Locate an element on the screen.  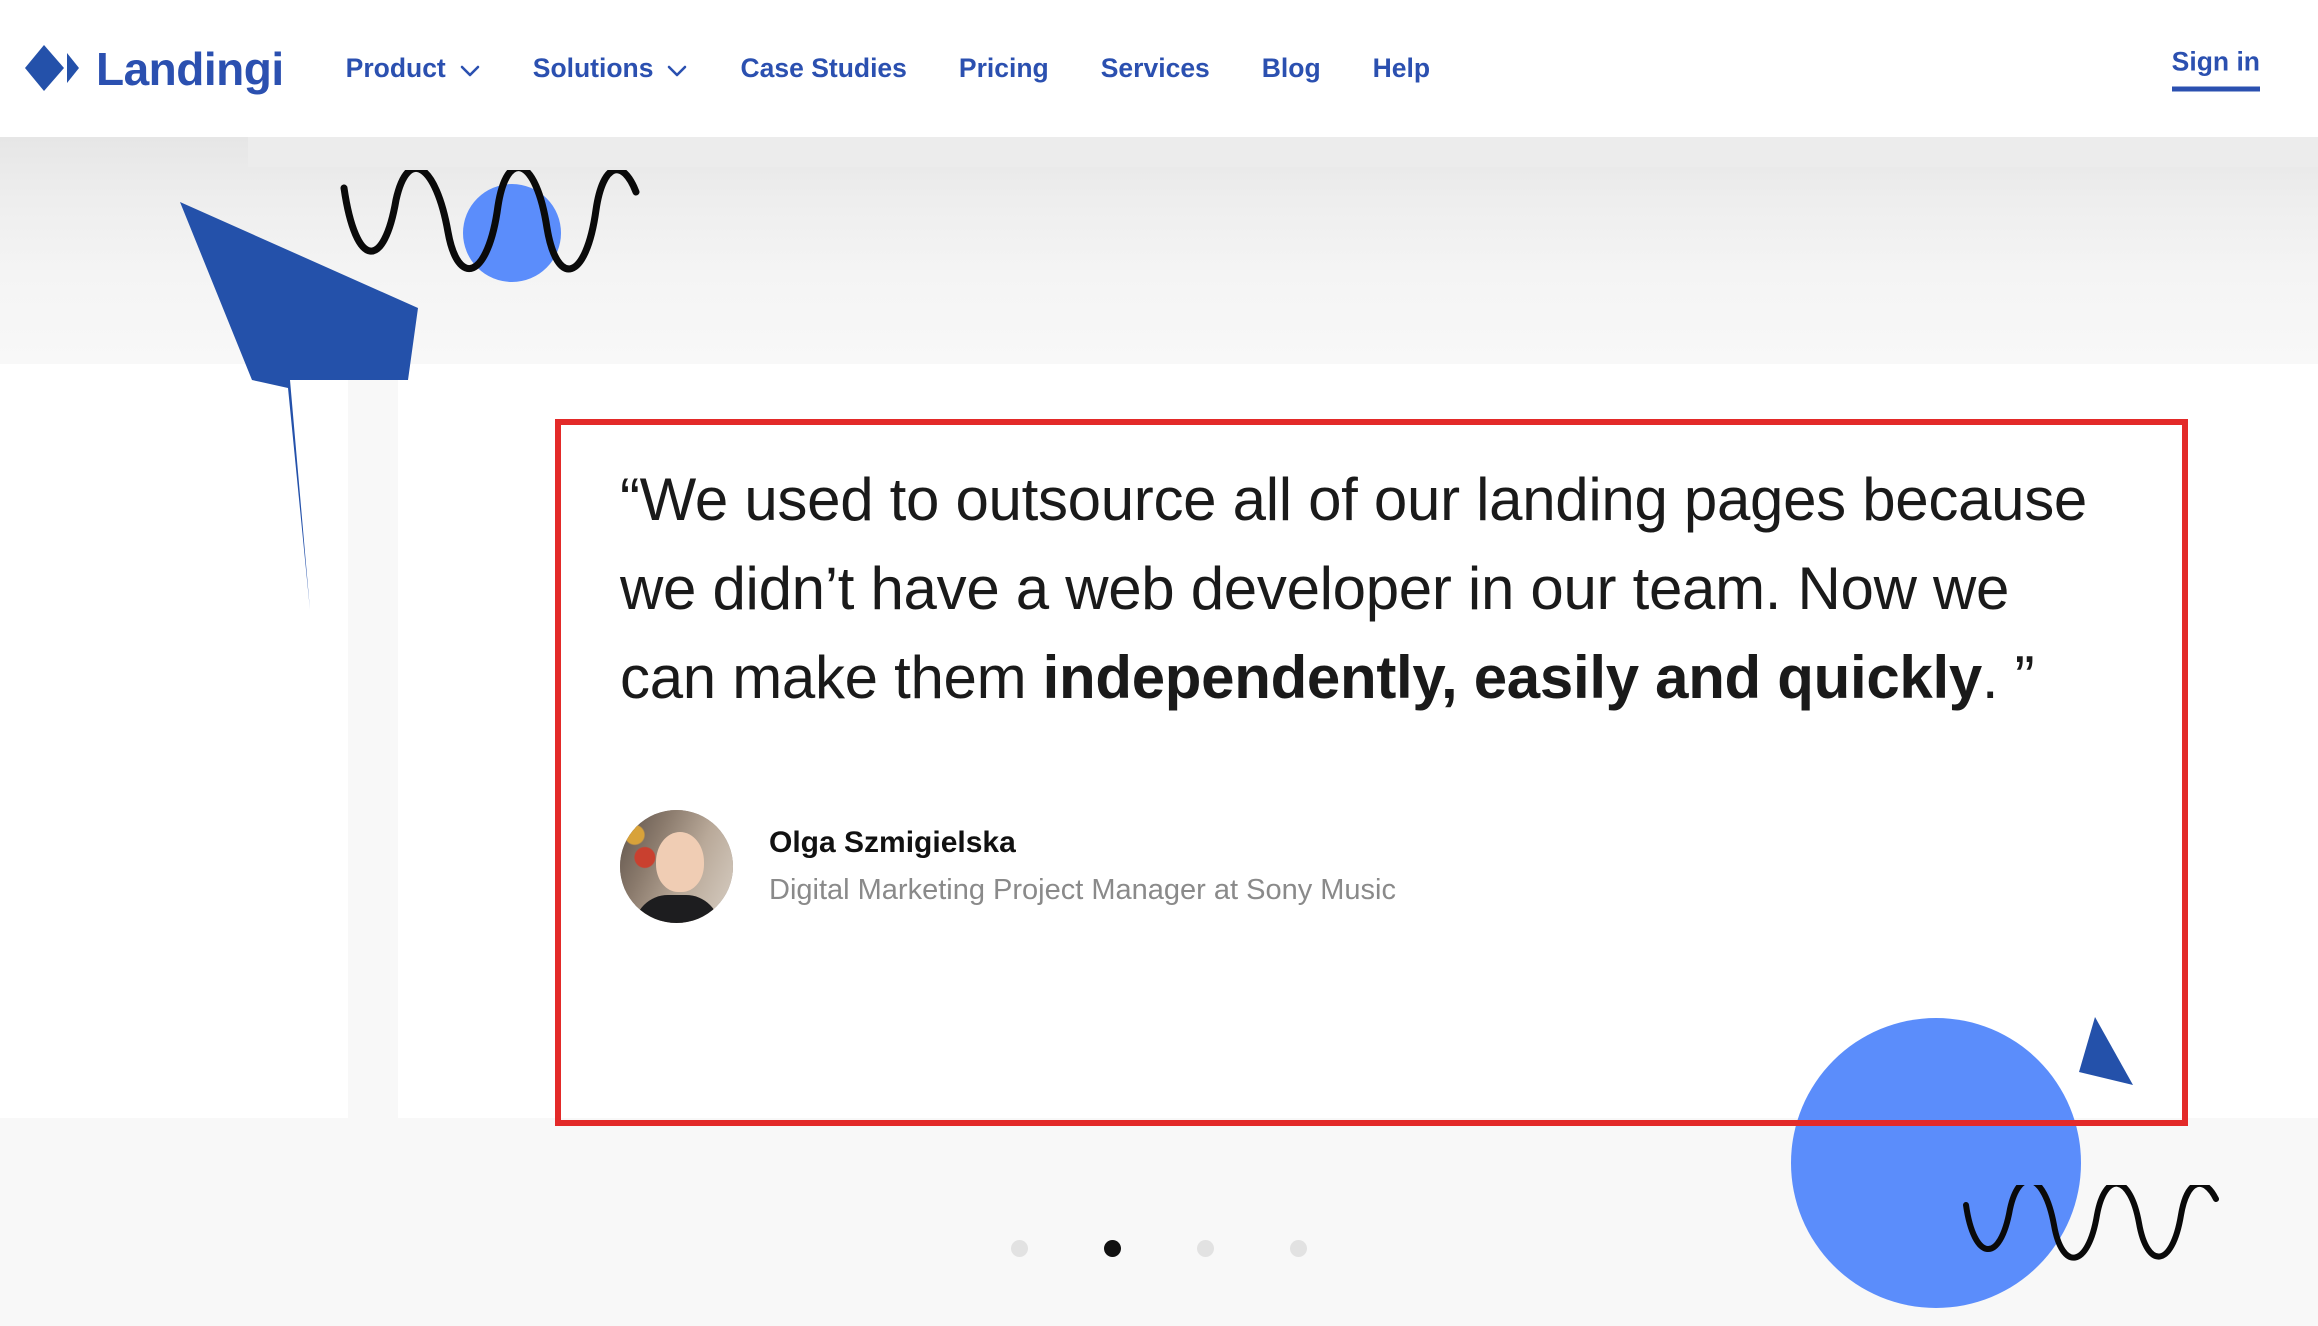
sign-in-label: Sign in is located at coordinates (2215, 61).